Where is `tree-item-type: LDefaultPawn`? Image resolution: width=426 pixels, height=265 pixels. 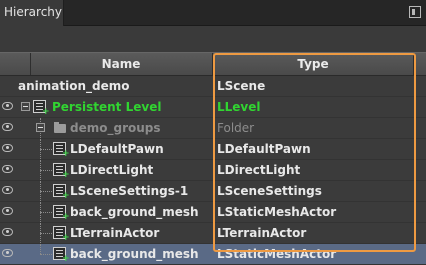
tree-item-type: LDefaultPawn is located at coordinates (264, 149).